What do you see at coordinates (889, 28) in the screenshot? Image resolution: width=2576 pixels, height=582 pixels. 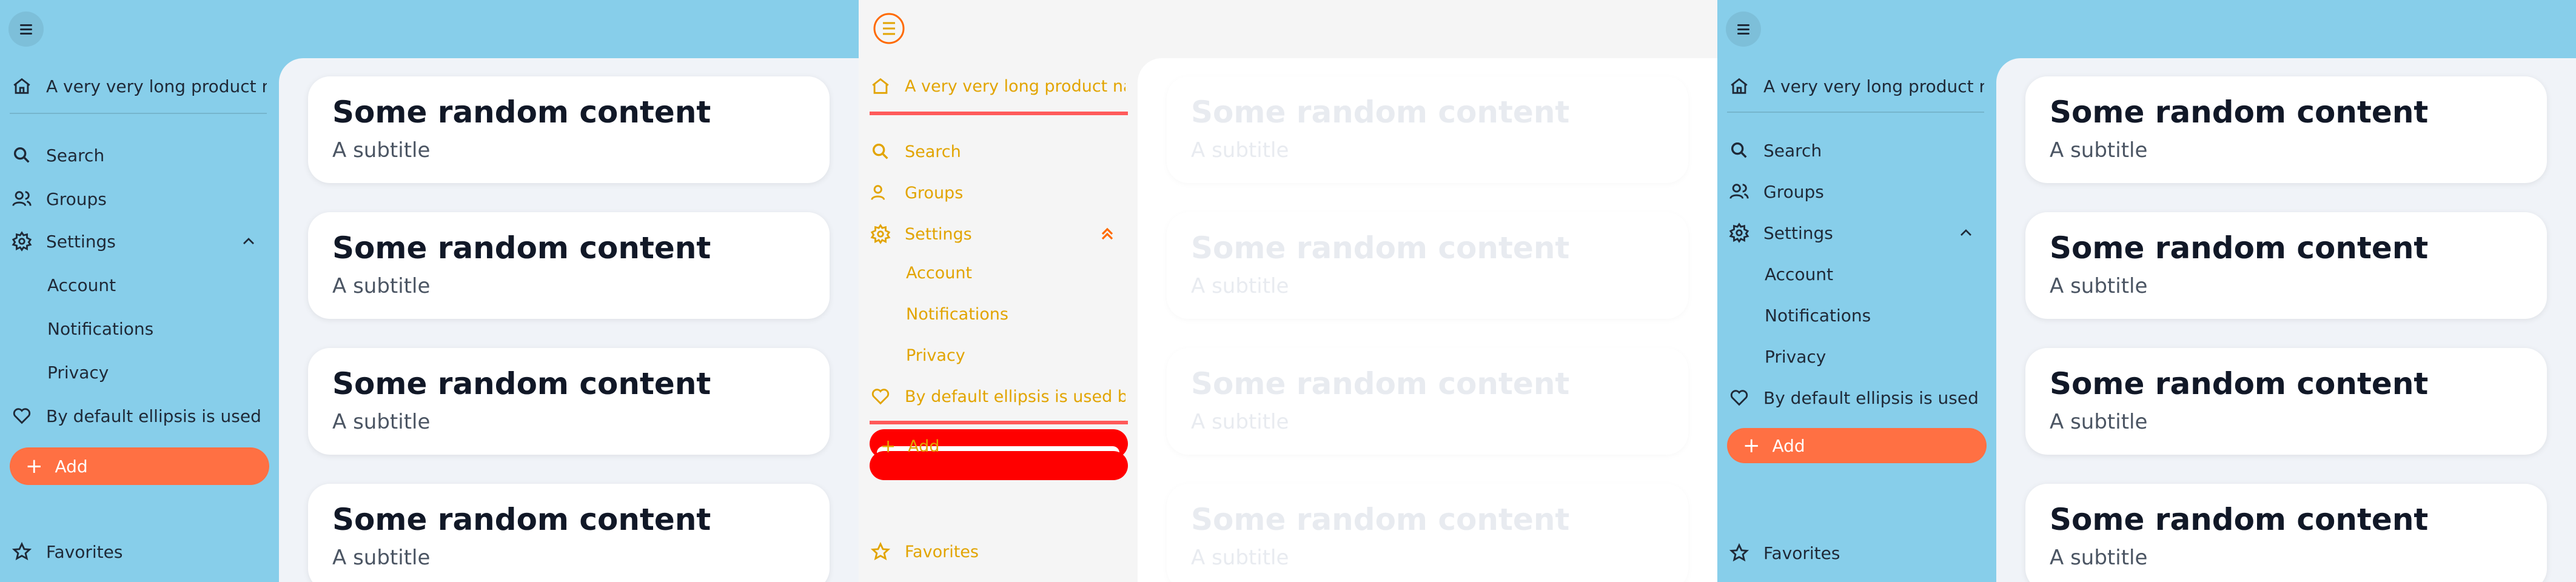 I see `menu-icon` at bounding box center [889, 28].